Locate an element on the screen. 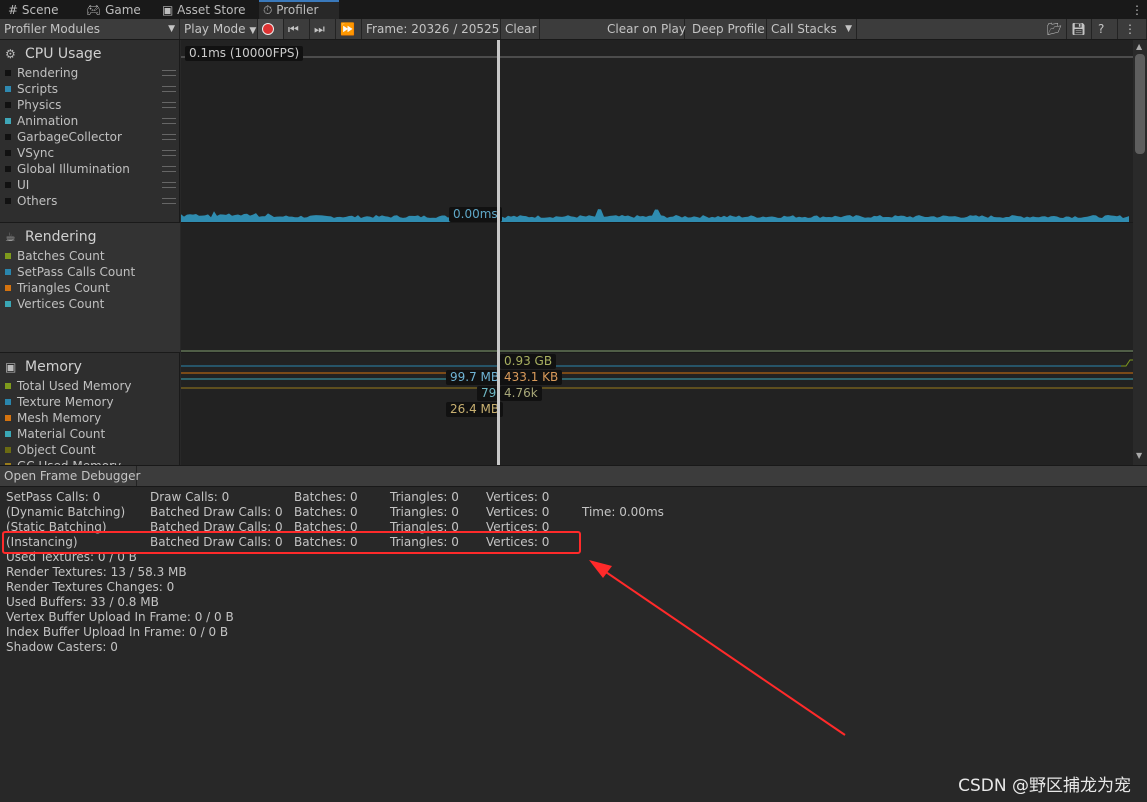 The image size is (1147, 802). annotation-arrow is located at coordinates (717, 648).